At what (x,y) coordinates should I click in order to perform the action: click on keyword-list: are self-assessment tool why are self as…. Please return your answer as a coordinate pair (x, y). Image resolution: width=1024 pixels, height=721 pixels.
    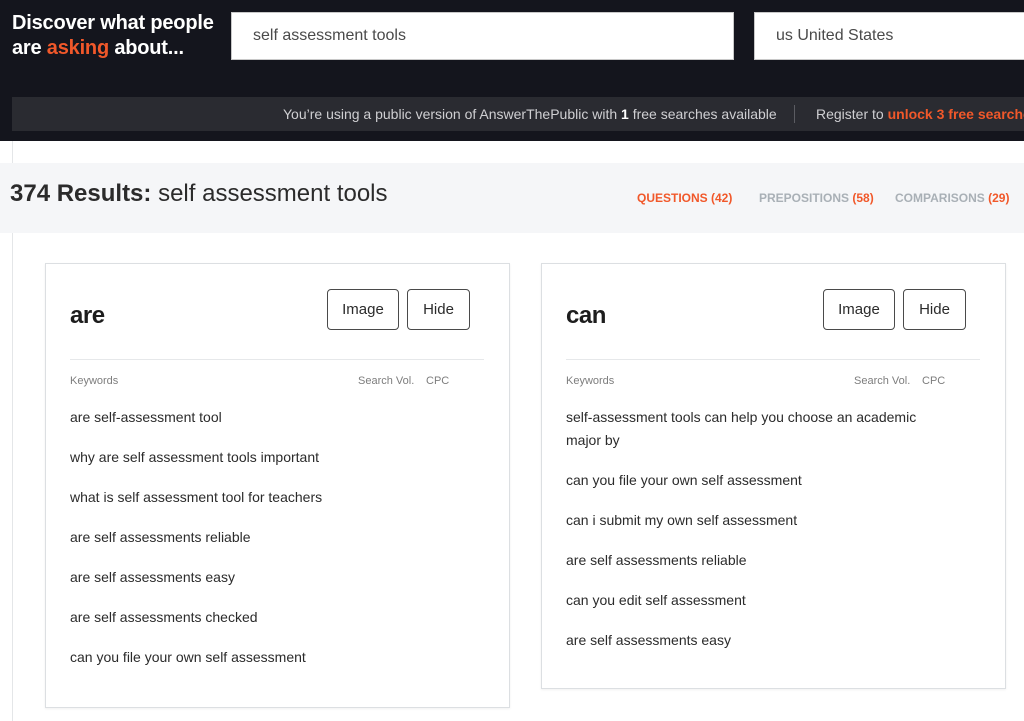
    Looking at the image, I should click on (255, 546).